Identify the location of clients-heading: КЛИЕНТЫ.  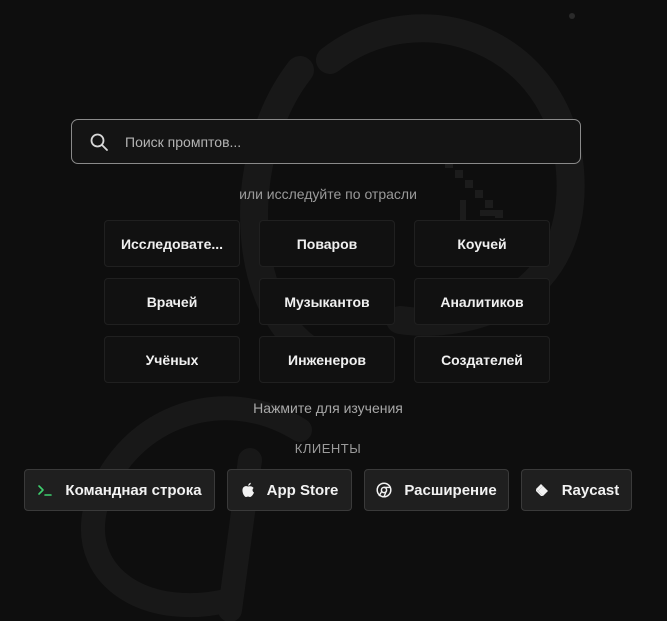
(328, 448).